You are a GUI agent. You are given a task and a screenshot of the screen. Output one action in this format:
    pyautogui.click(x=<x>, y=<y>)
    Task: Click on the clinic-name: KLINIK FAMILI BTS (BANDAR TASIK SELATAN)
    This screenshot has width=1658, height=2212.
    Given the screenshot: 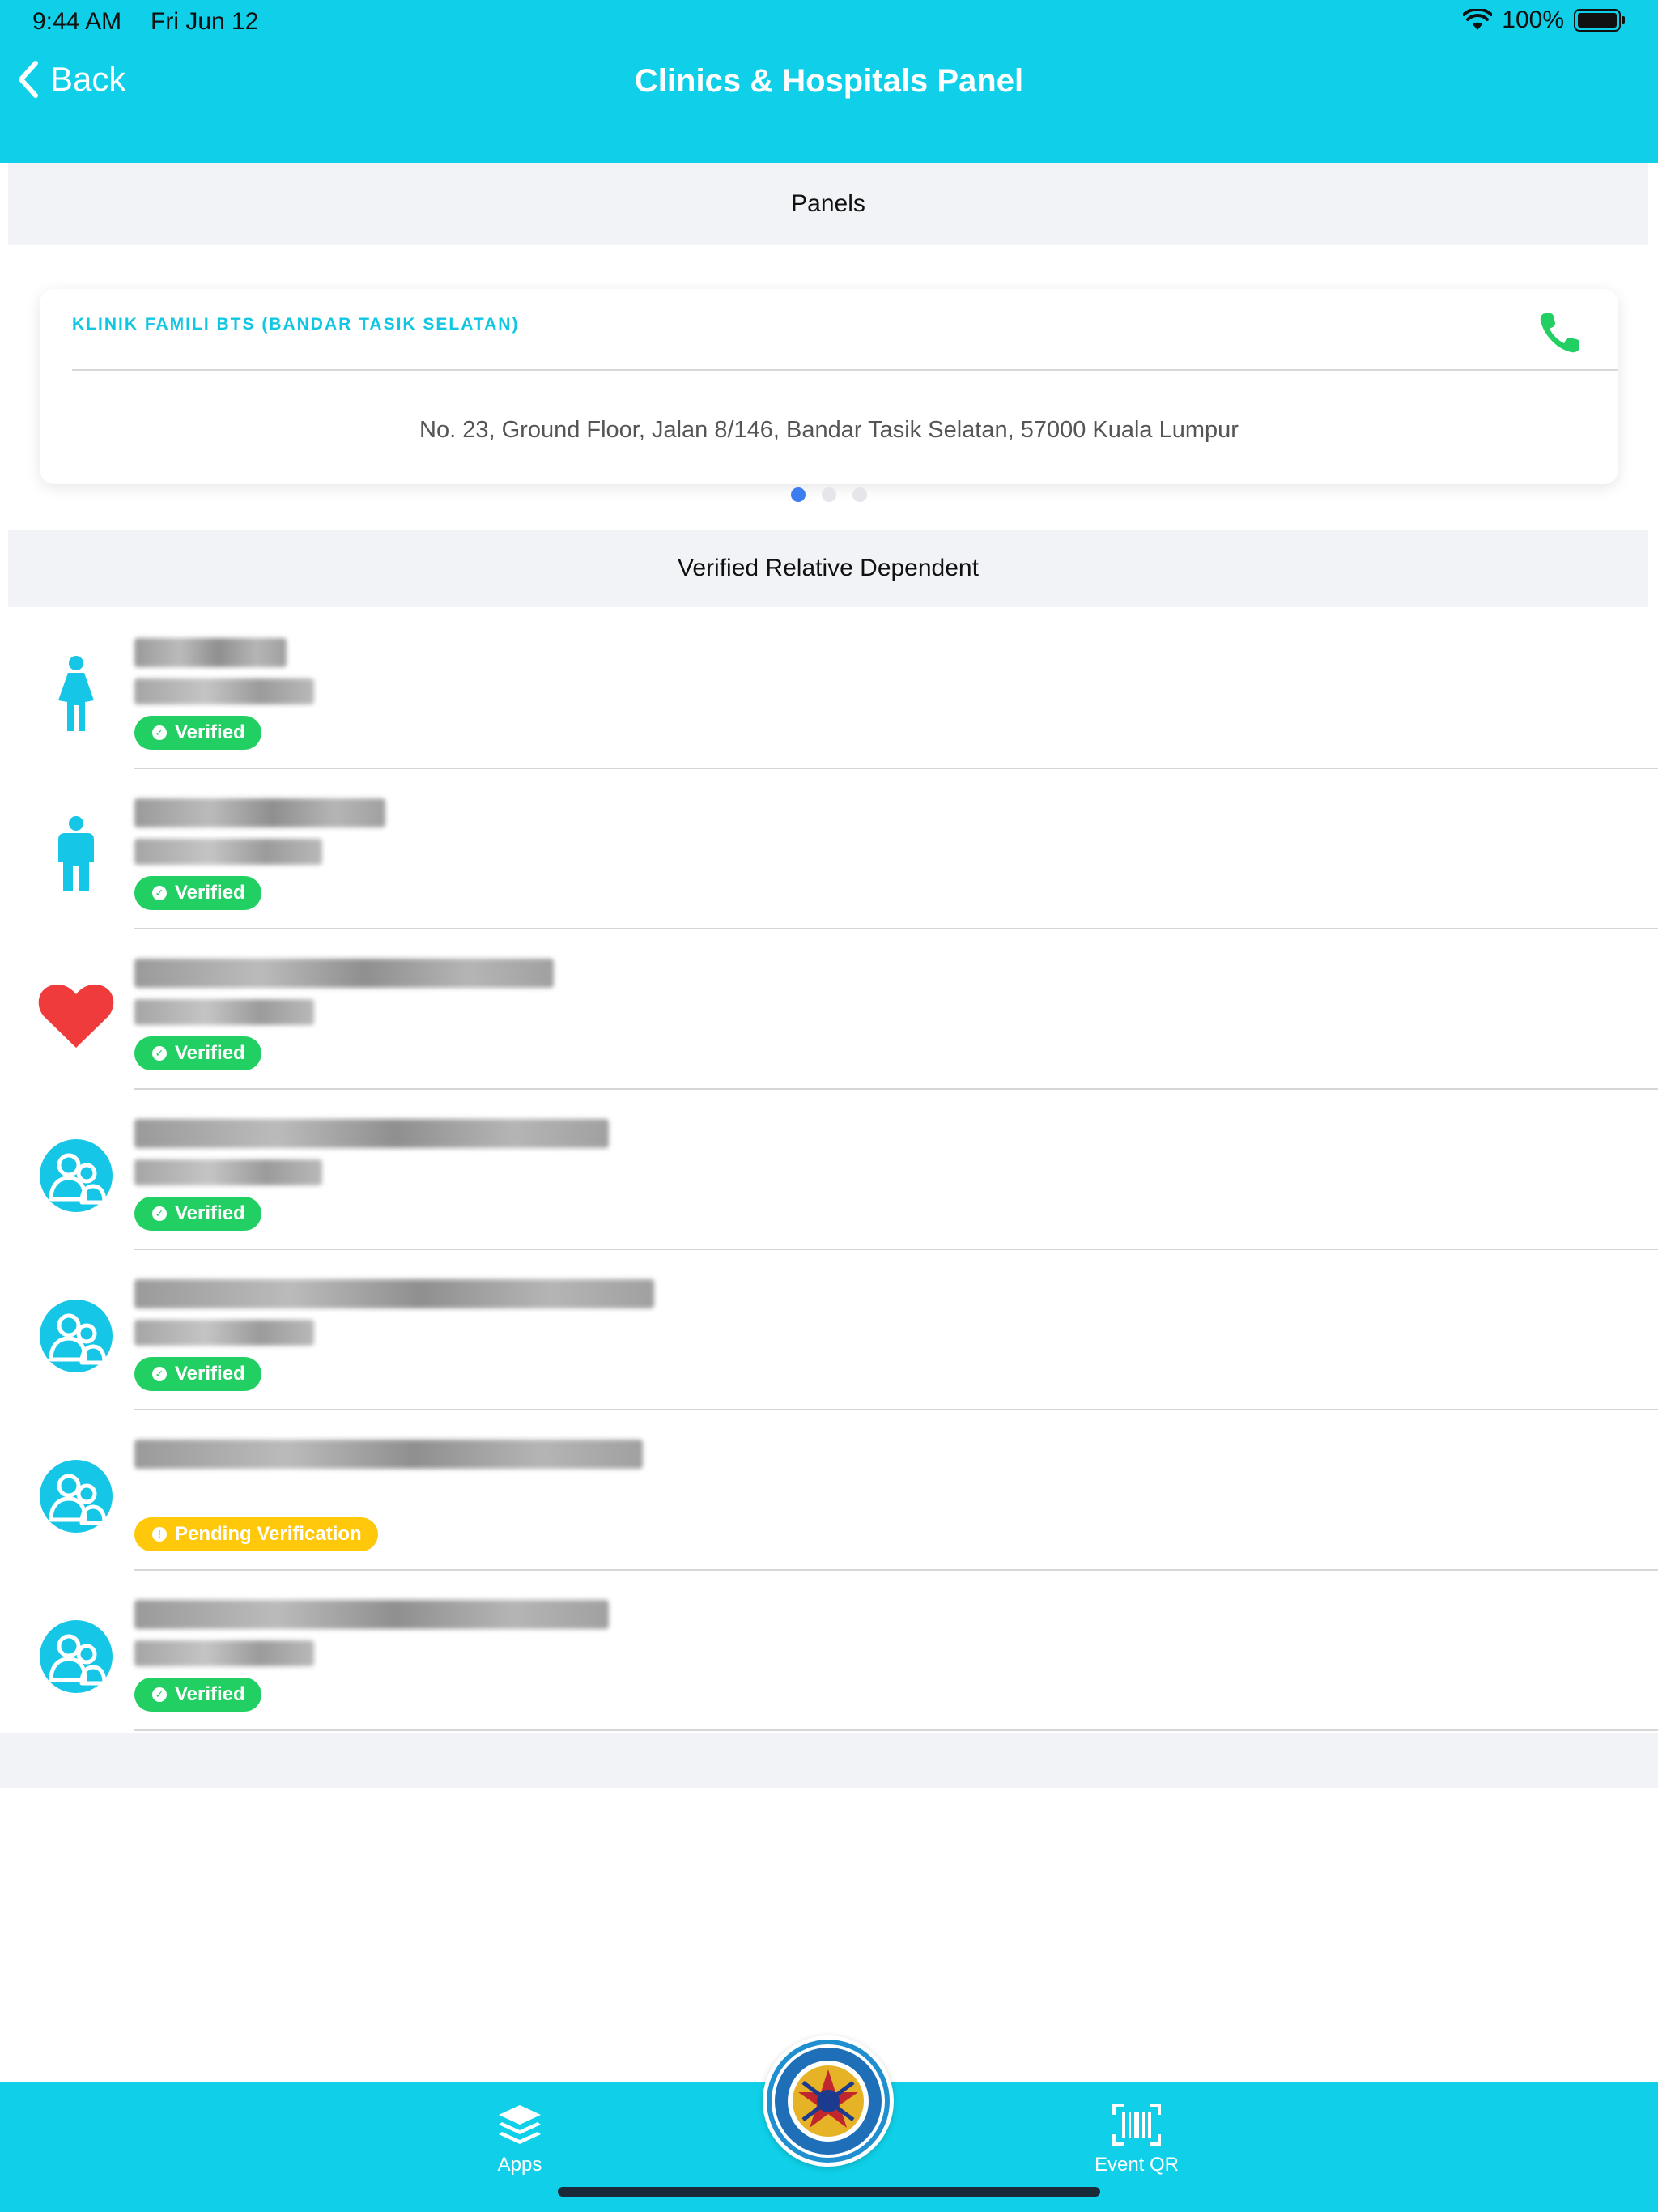 What is the action you would take?
    pyautogui.click(x=296, y=324)
    